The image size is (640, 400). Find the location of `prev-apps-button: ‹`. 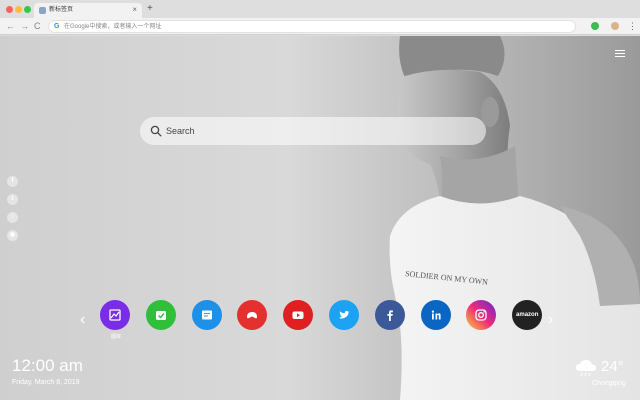

prev-apps-button: ‹ is located at coordinates (82, 320).